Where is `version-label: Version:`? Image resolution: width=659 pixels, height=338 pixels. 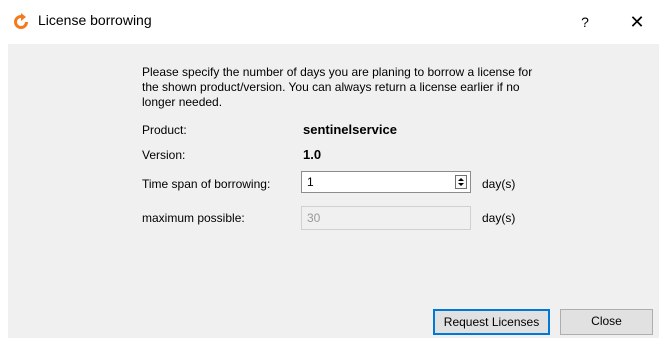 version-label: Version: is located at coordinates (164, 155).